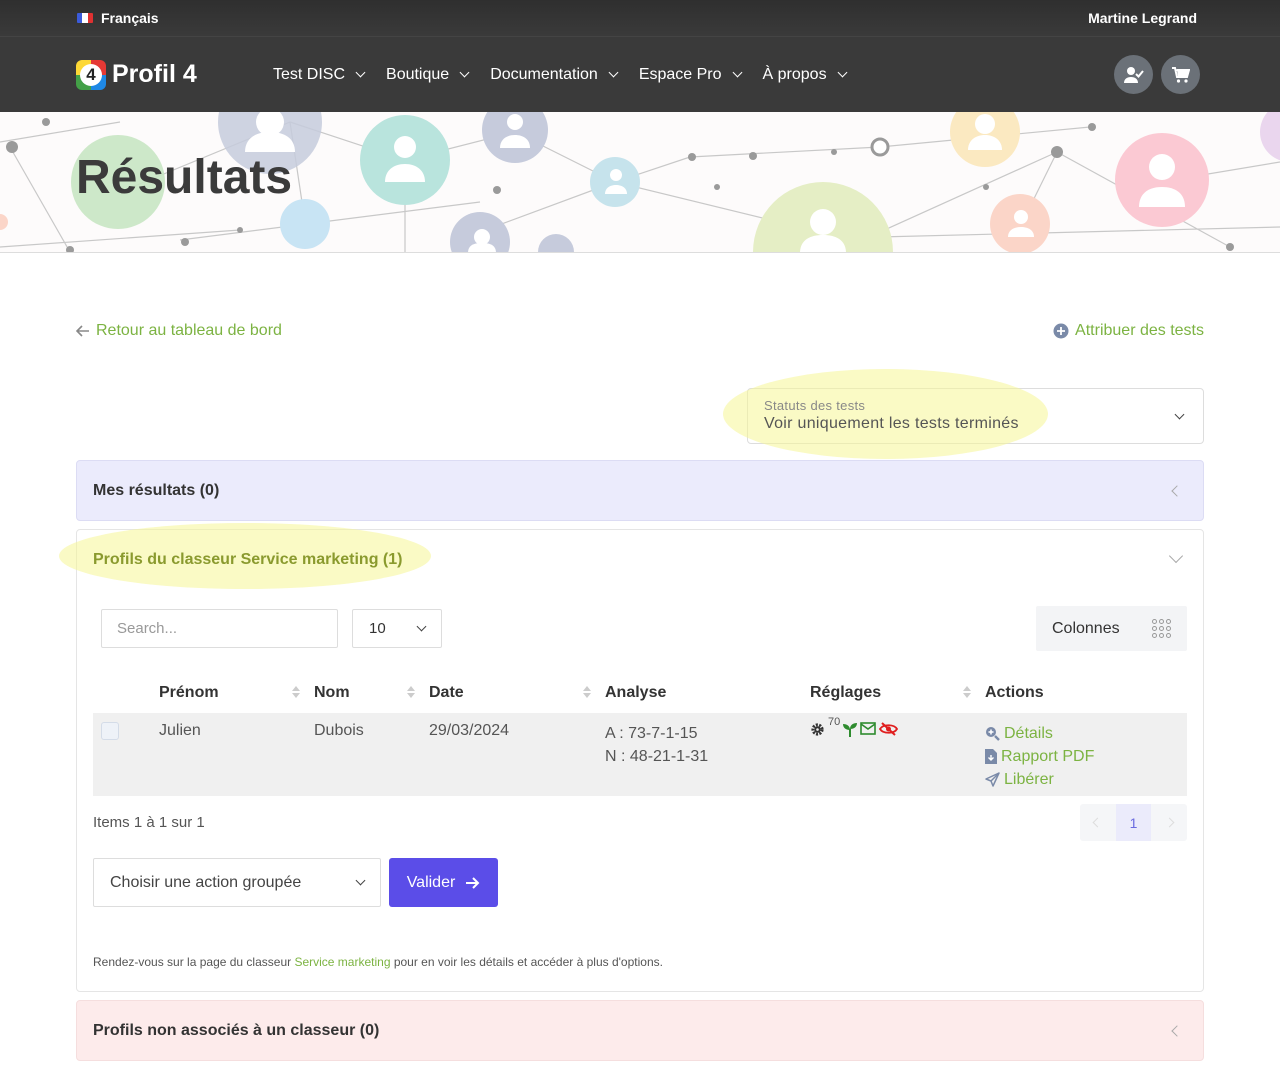  Describe the element at coordinates (82, 331) in the screenshot. I see `arrow-left-icon` at that location.